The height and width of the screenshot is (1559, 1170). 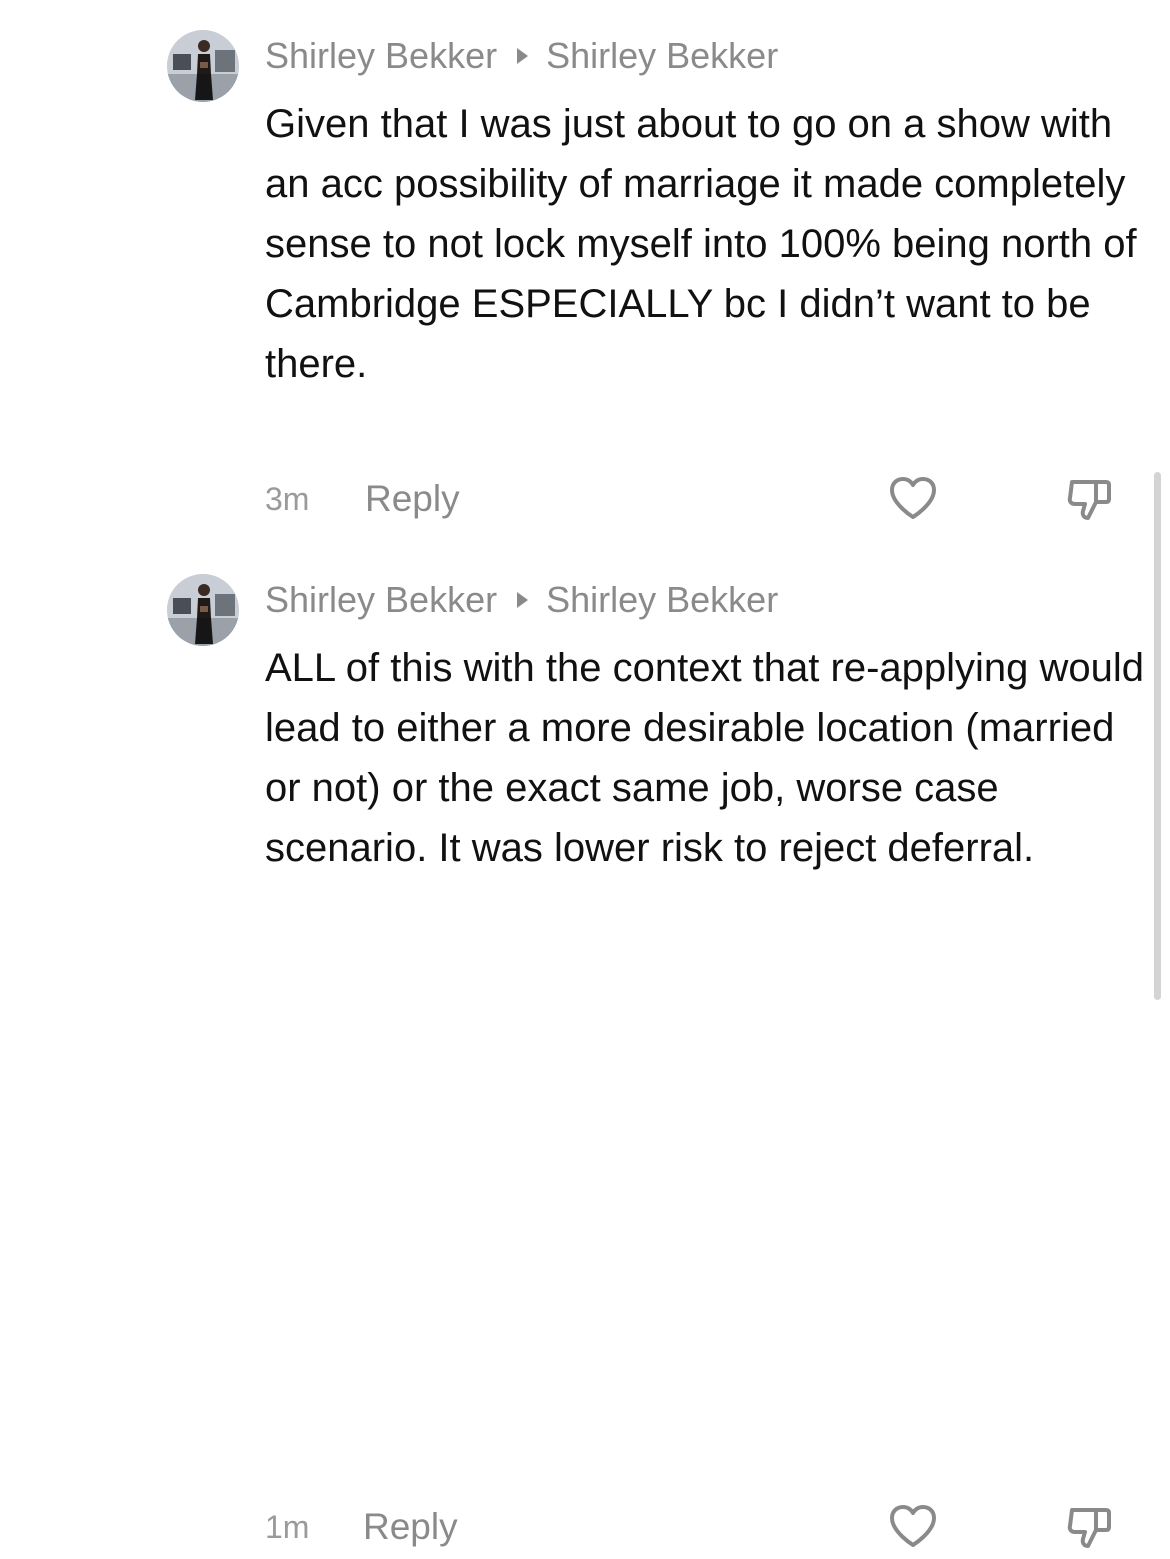 What do you see at coordinates (287, 498) in the screenshot?
I see `timestamp: 3m` at bounding box center [287, 498].